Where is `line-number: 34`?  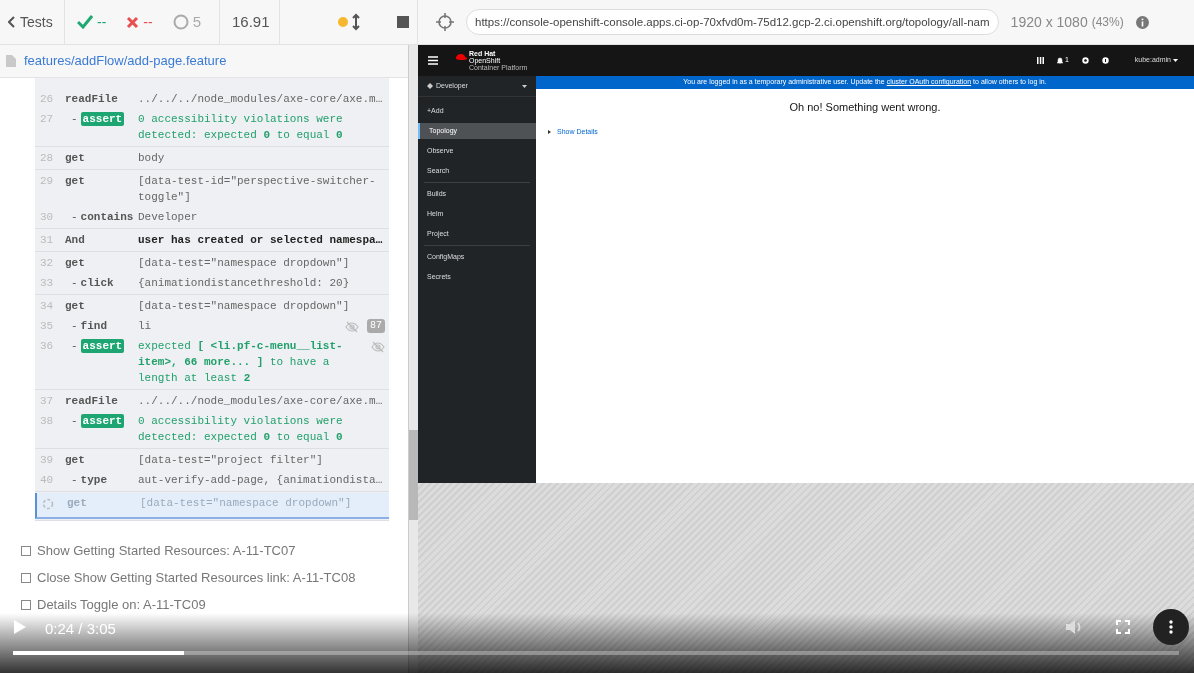
line-number: 34 is located at coordinates (47, 306).